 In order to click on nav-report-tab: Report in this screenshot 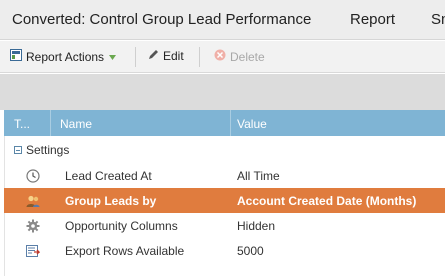, I will do `click(372, 19)`.